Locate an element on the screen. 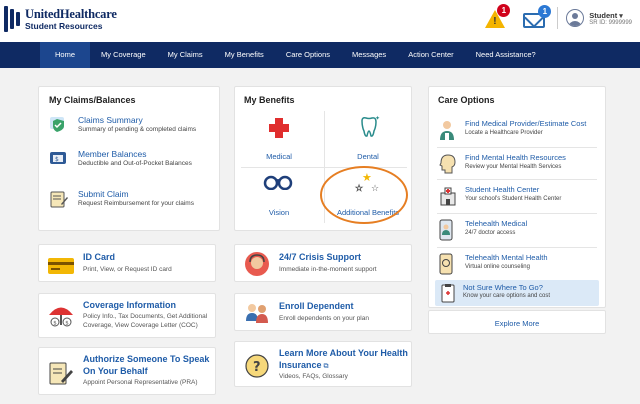 Image resolution: width=640 pixels, height=404 pixels. submit-claim-title: Submit Claim is located at coordinates (103, 194).